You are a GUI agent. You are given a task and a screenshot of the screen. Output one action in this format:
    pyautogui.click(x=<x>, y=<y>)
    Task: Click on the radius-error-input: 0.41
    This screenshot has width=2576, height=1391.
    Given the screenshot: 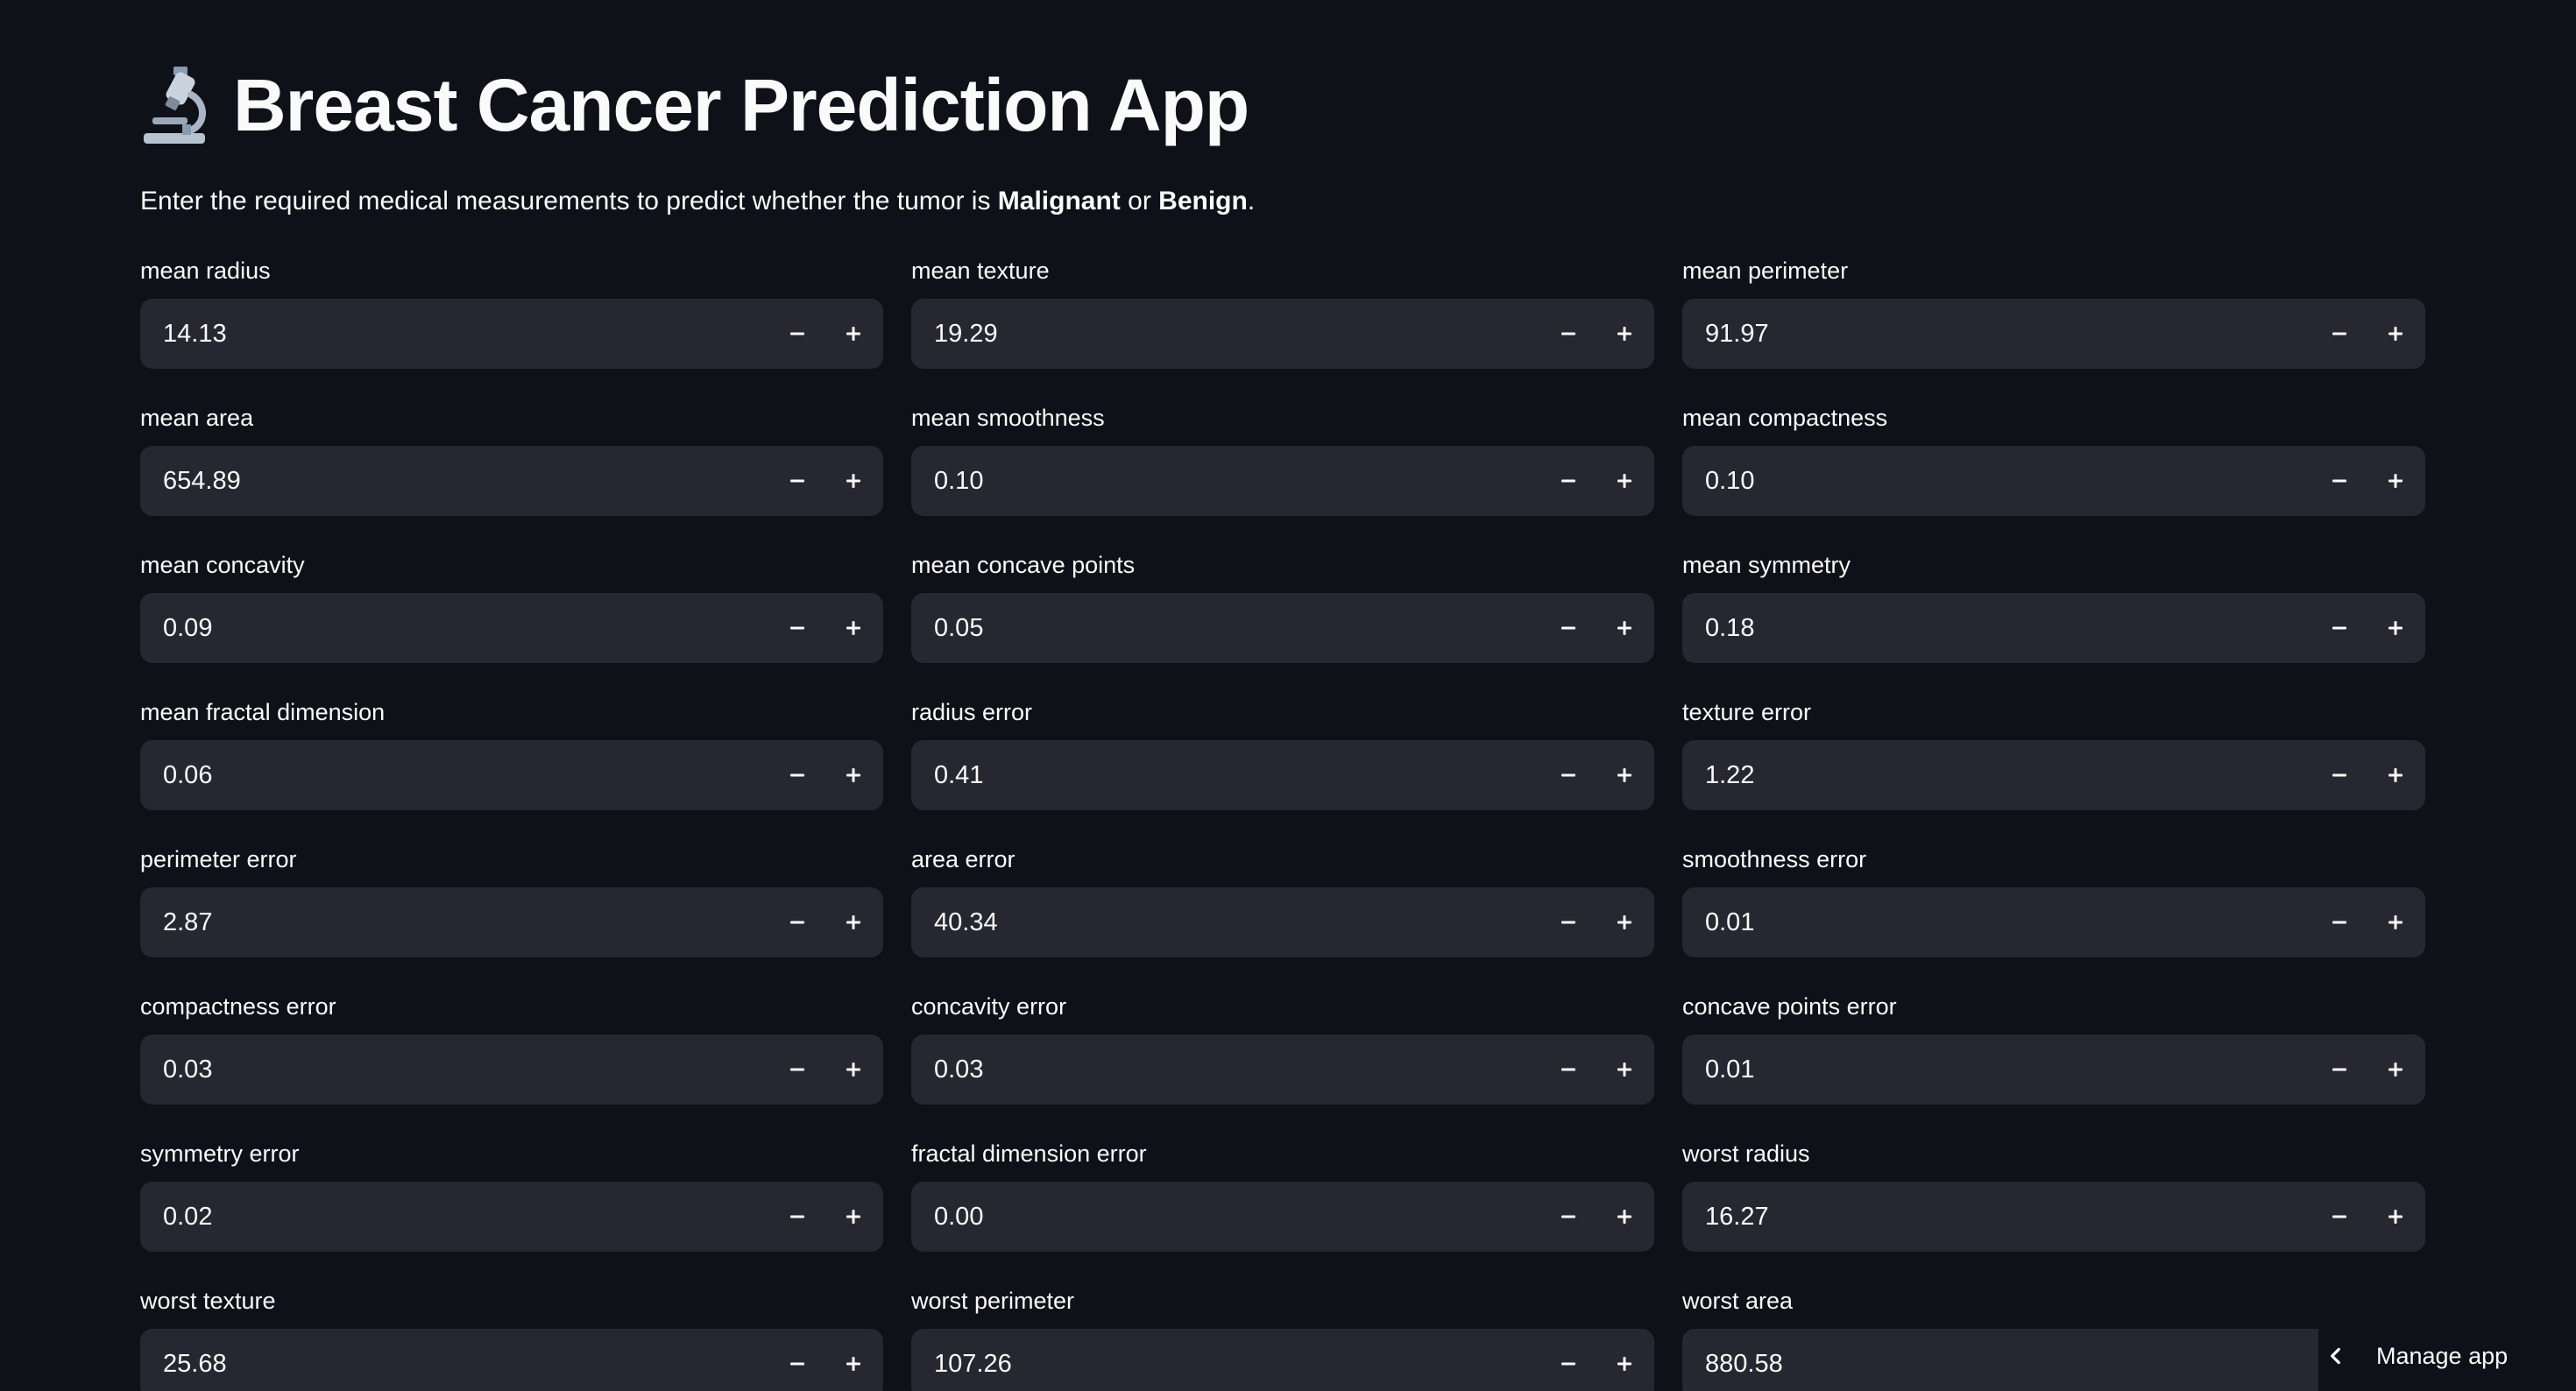 What is the action you would take?
    pyautogui.click(x=1282, y=775)
    